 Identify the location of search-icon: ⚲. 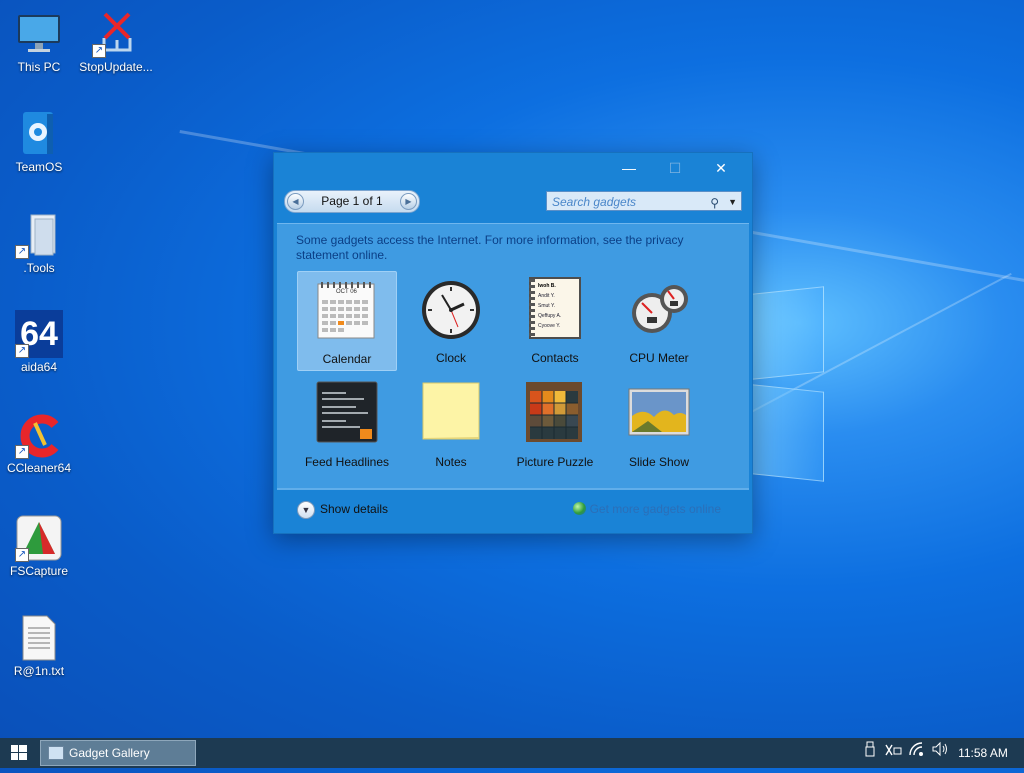
(714, 203).